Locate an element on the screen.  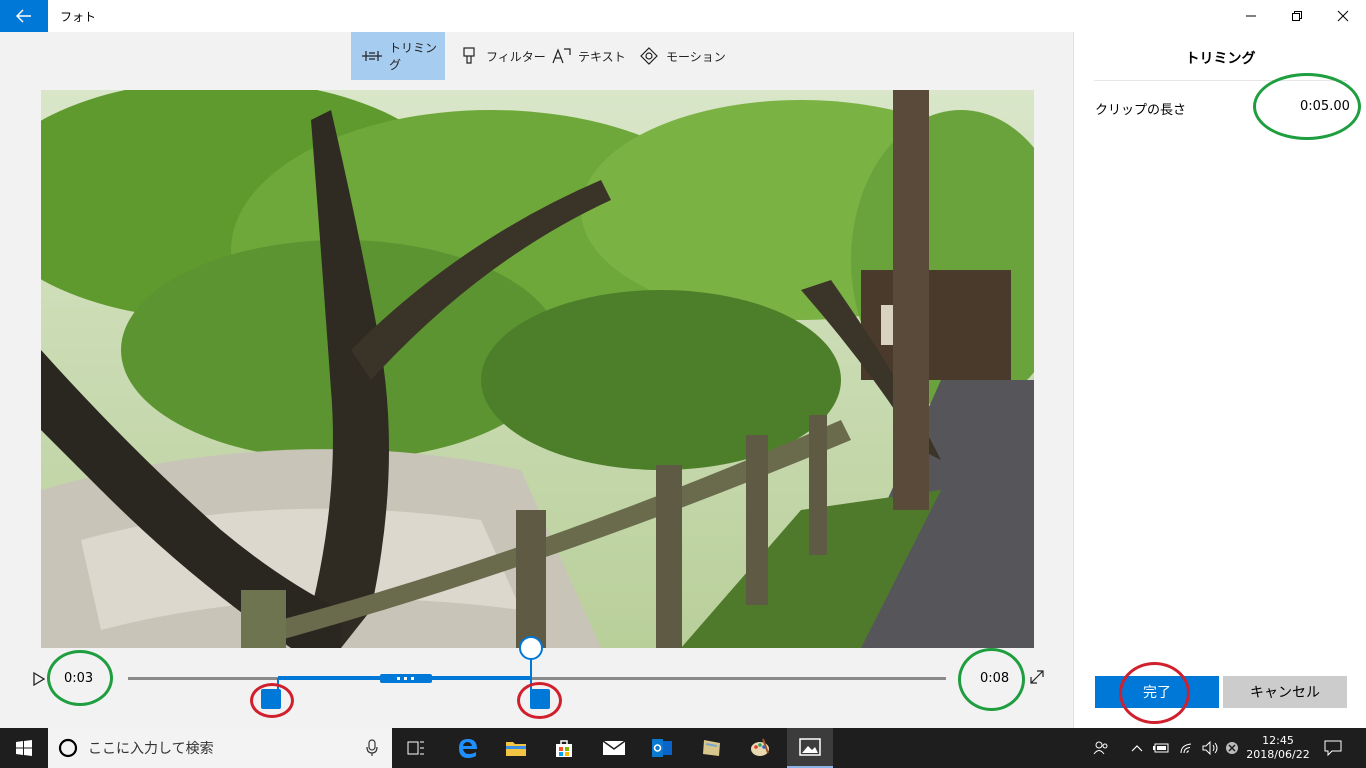
motion-icon is located at coordinates (649, 56).